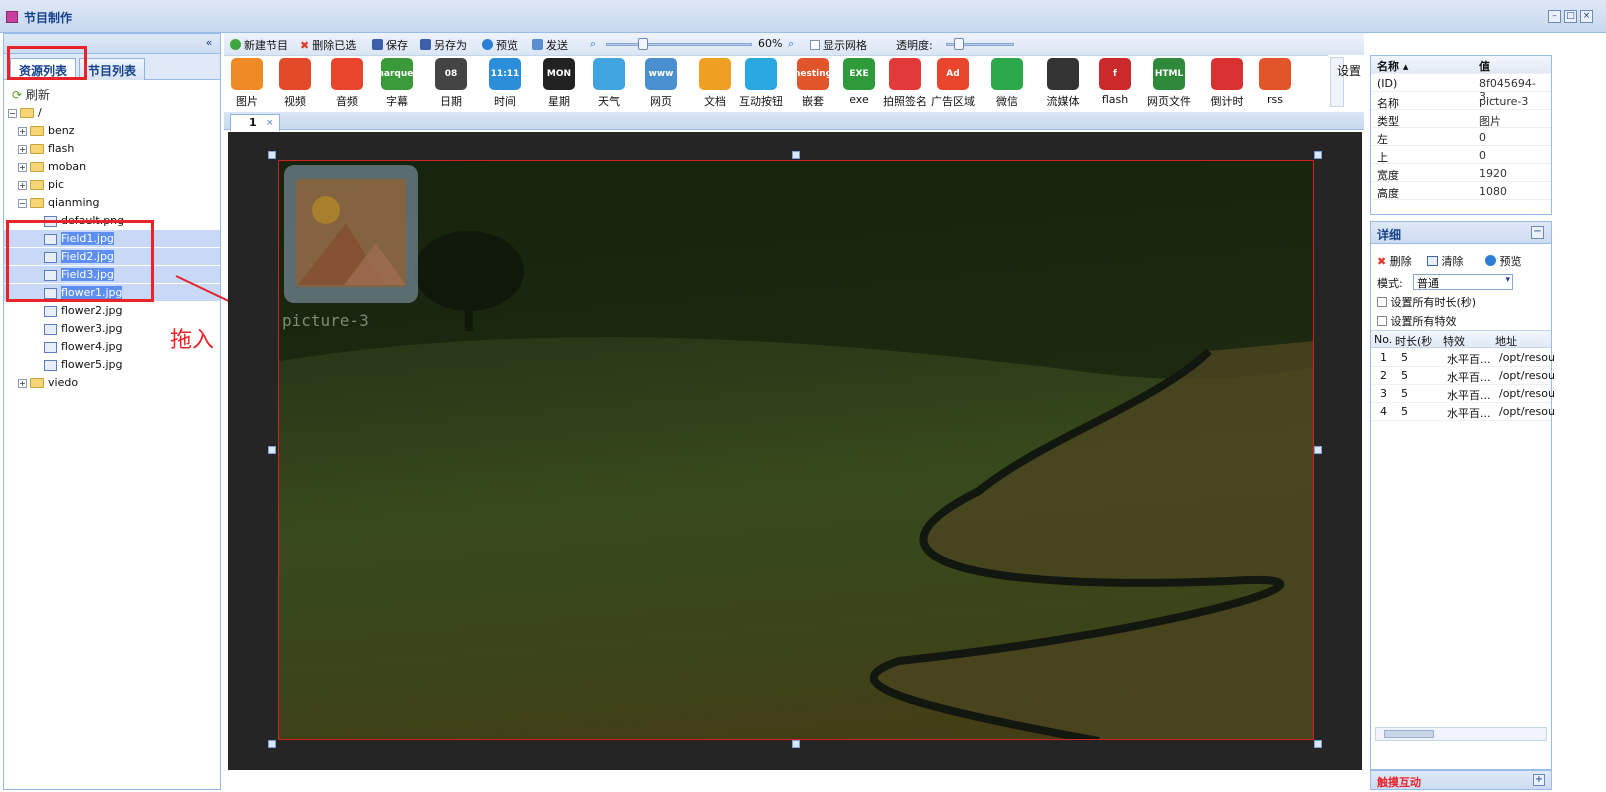  Describe the element at coordinates (643, 44) in the screenshot. I see `zoom-slider-thumb` at that location.